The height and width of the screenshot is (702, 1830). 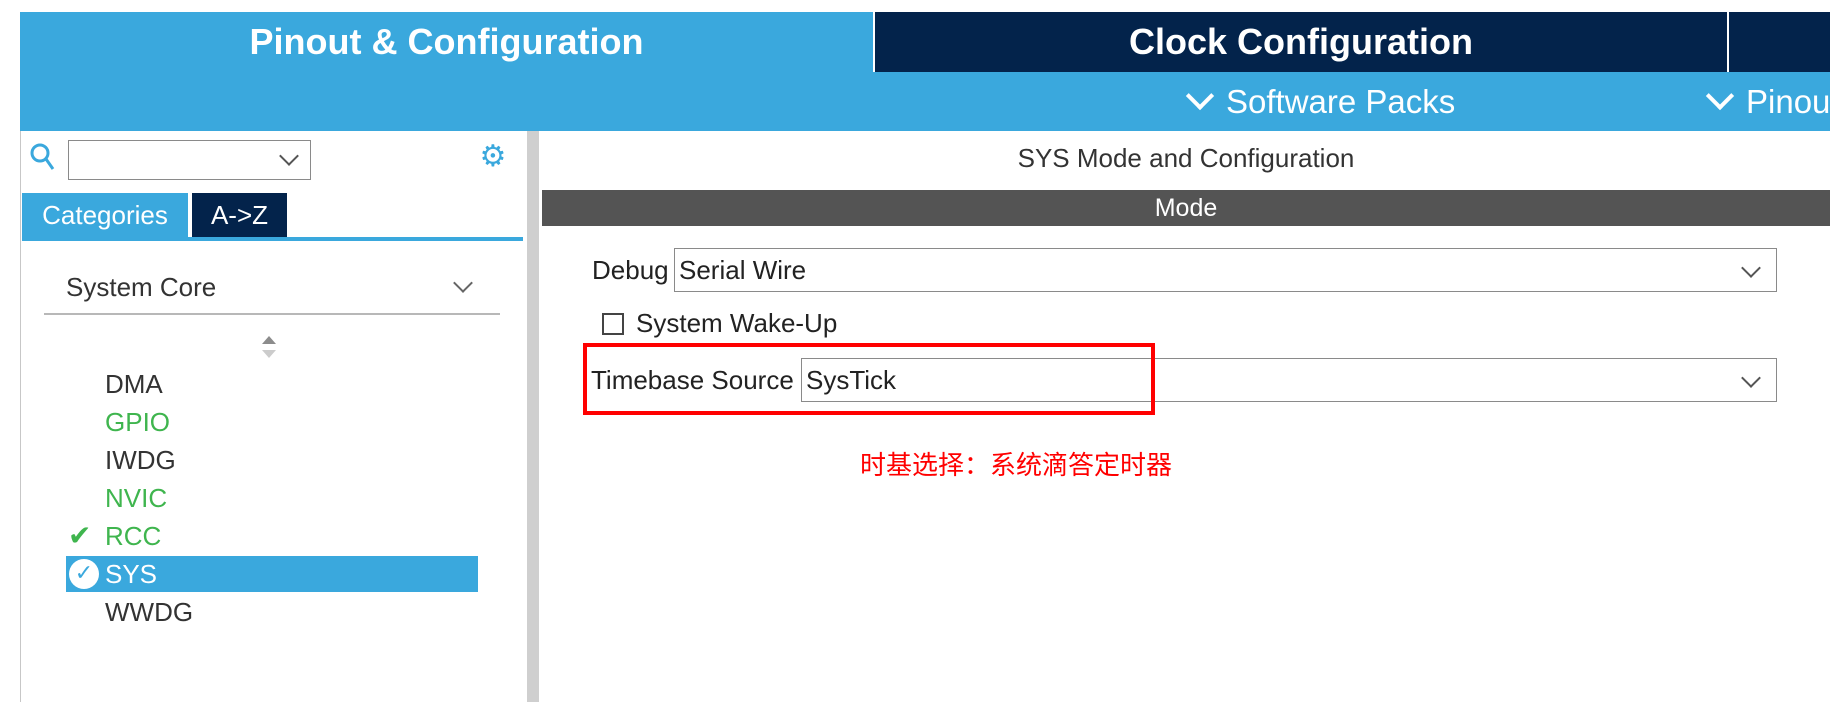 What do you see at coordinates (1186, 158) in the screenshot?
I see `panel-title: SYS Mode and Configuration` at bounding box center [1186, 158].